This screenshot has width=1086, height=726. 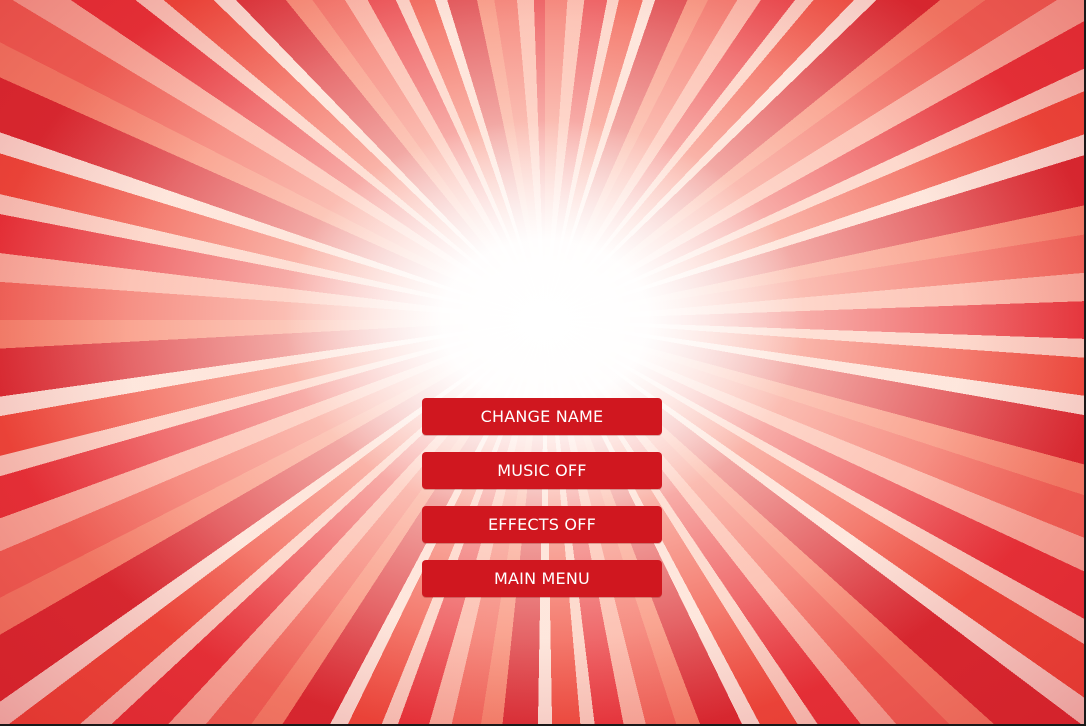 I want to click on main-menu-button: MAIN MENU, so click(x=542, y=578).